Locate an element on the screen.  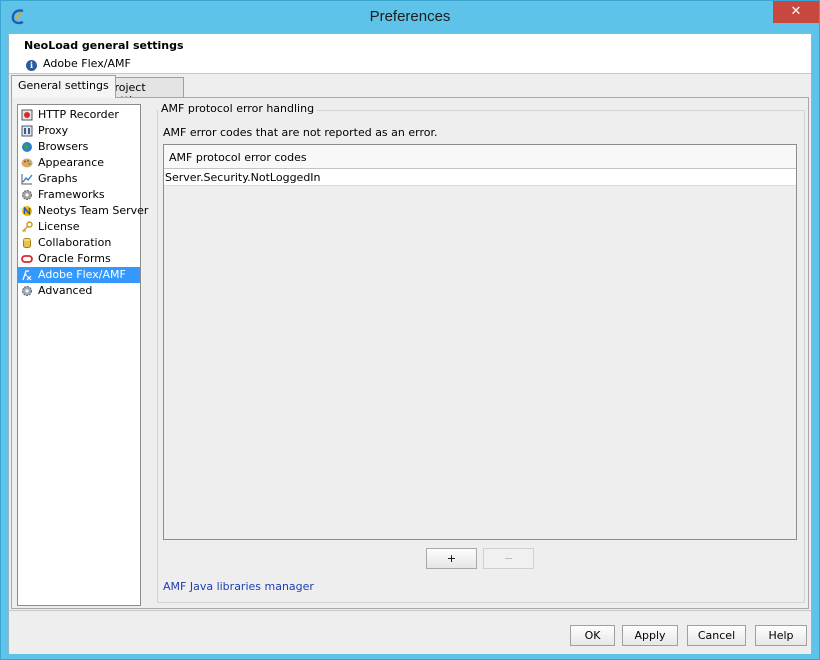
sidebar-item-proxy: Proxy is located at coordinates (79, 131).